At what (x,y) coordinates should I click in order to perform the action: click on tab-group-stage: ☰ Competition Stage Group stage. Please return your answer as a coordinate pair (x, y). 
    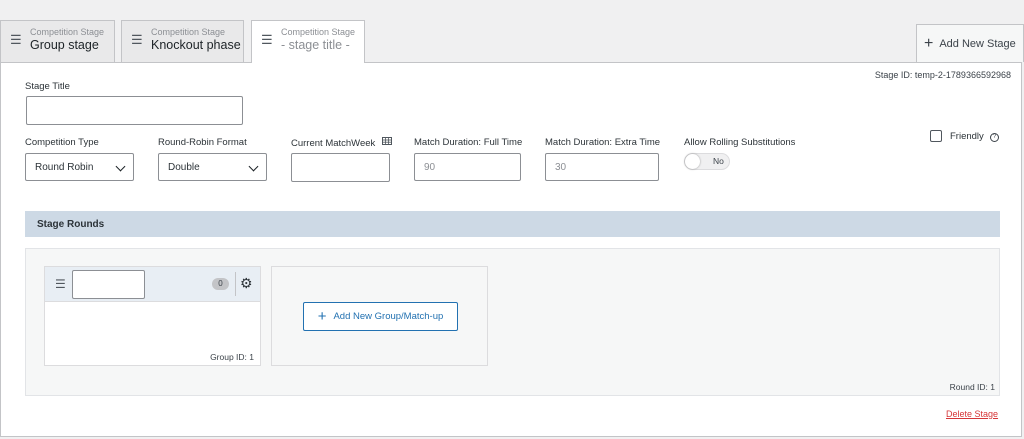
    Looking at the image, I should click on (57, 41).